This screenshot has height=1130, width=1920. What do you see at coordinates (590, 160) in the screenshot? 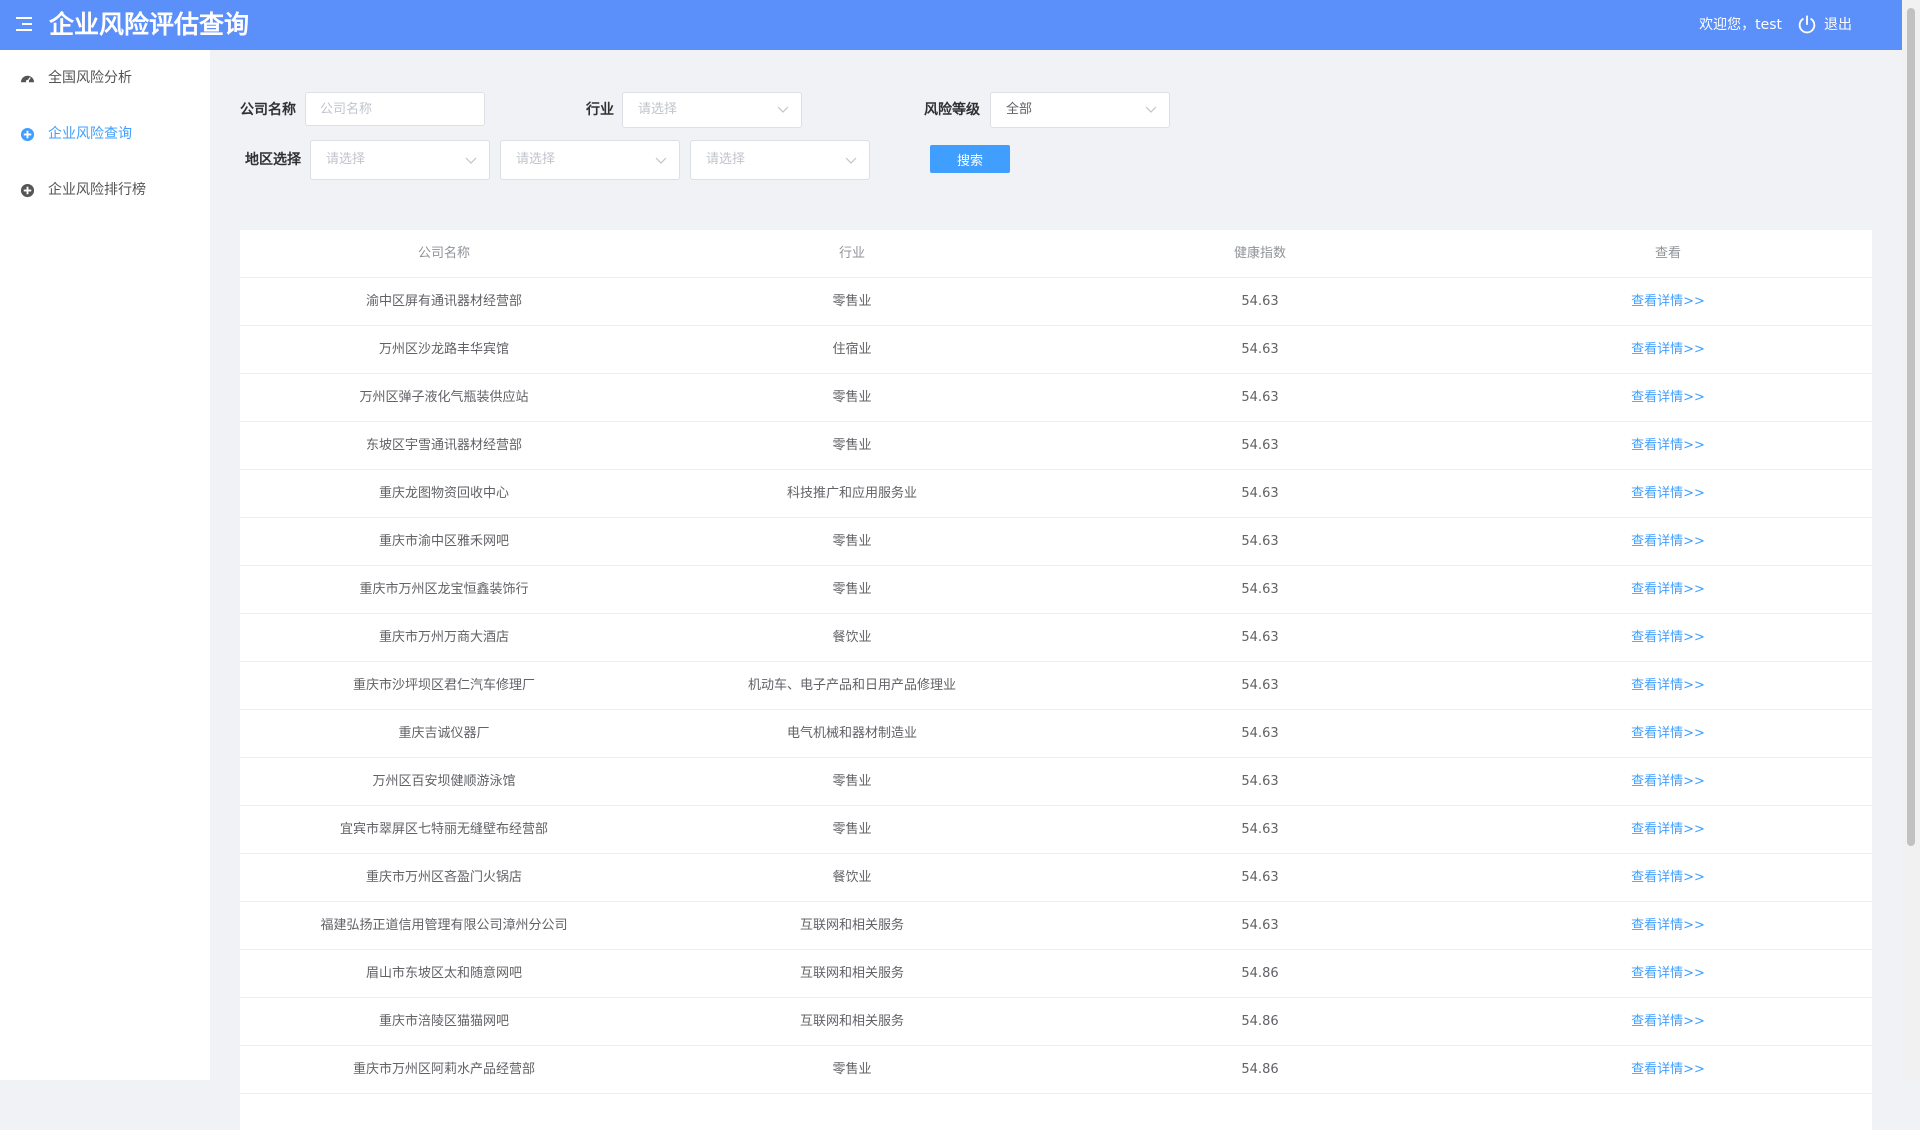
I see `region-city-select: 请选择` at bounding box center [590, 160].